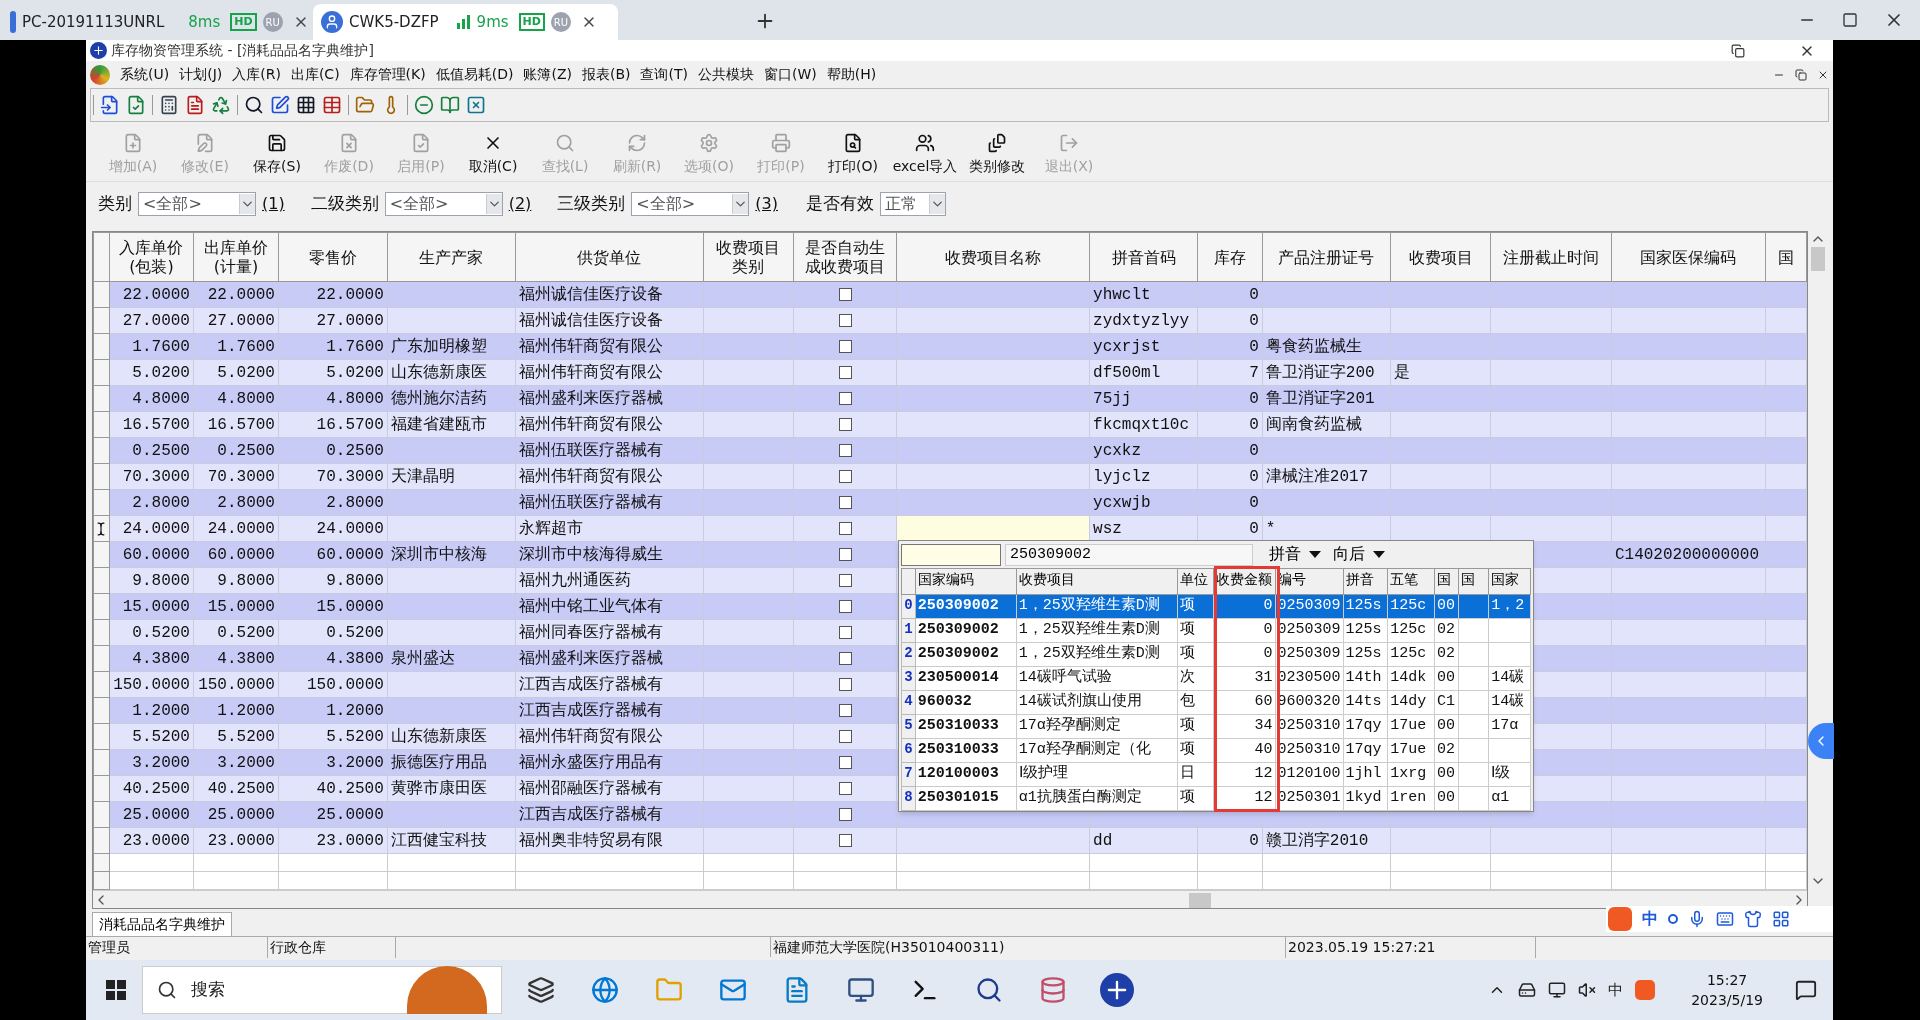 The width and height of the screenshot is (1920, 1020). What do you see at coordinates (1129, 554) in the screenshot?
I see `code-field: 250309002` at bounding box center [1129, 554].